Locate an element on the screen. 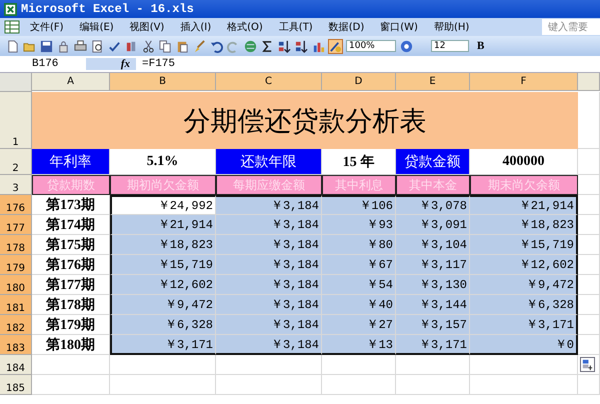  sort-ascending-icon is located at coordinates (284, 46).